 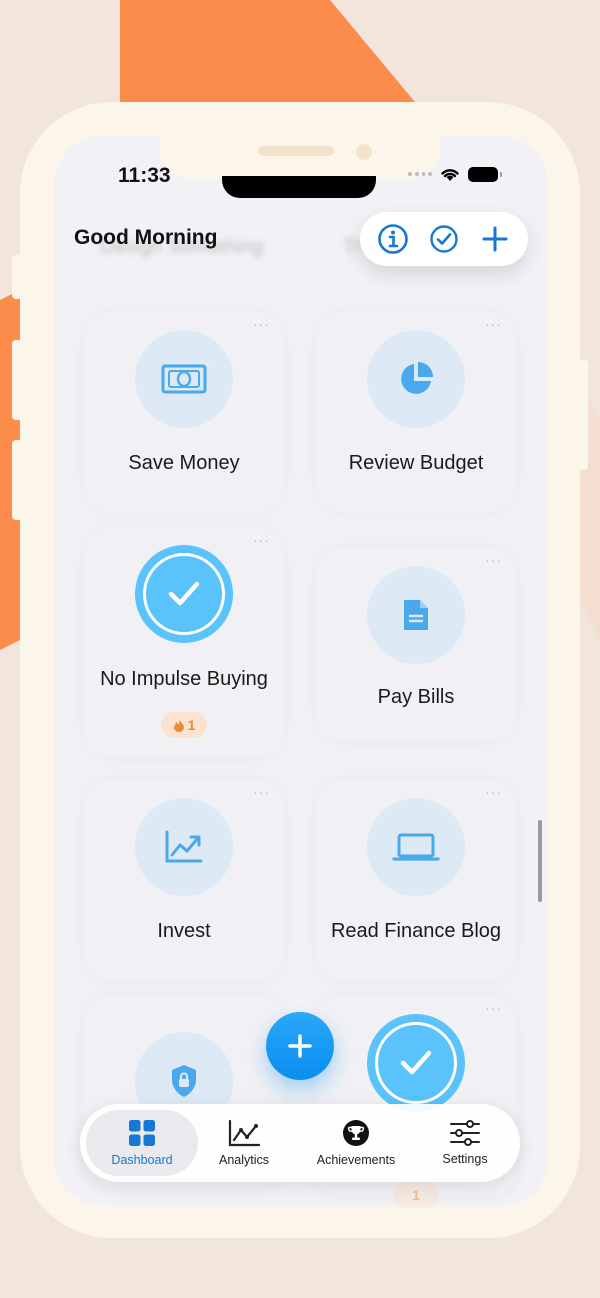 I want to click on tab-label: Analytics, so click(x=244, y=1160).